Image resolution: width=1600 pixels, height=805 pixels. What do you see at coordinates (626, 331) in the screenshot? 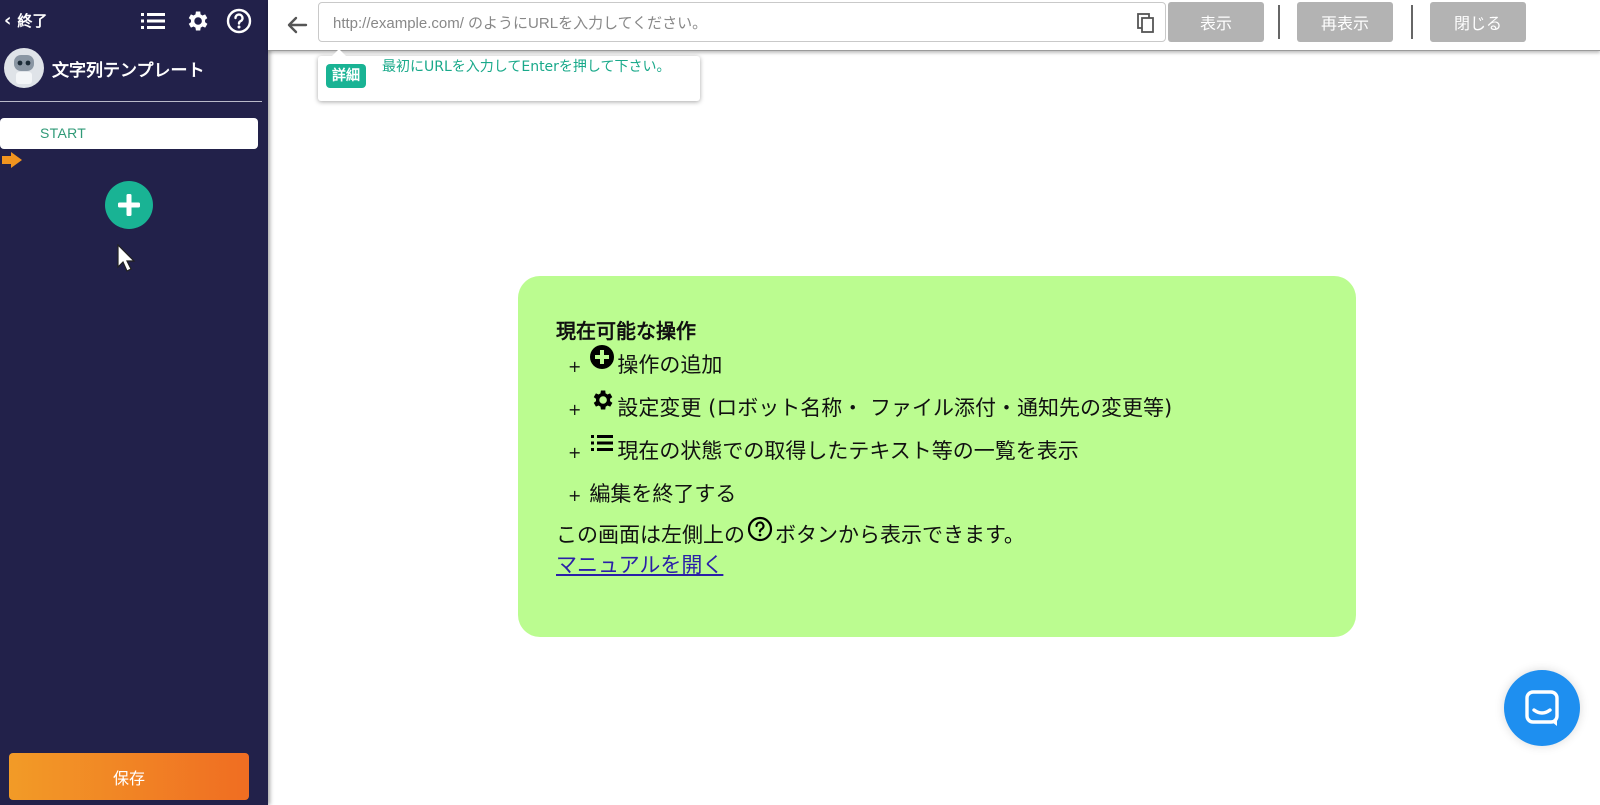
I see `help-title: 現在可能な操作` at bounding box center [626, 331].